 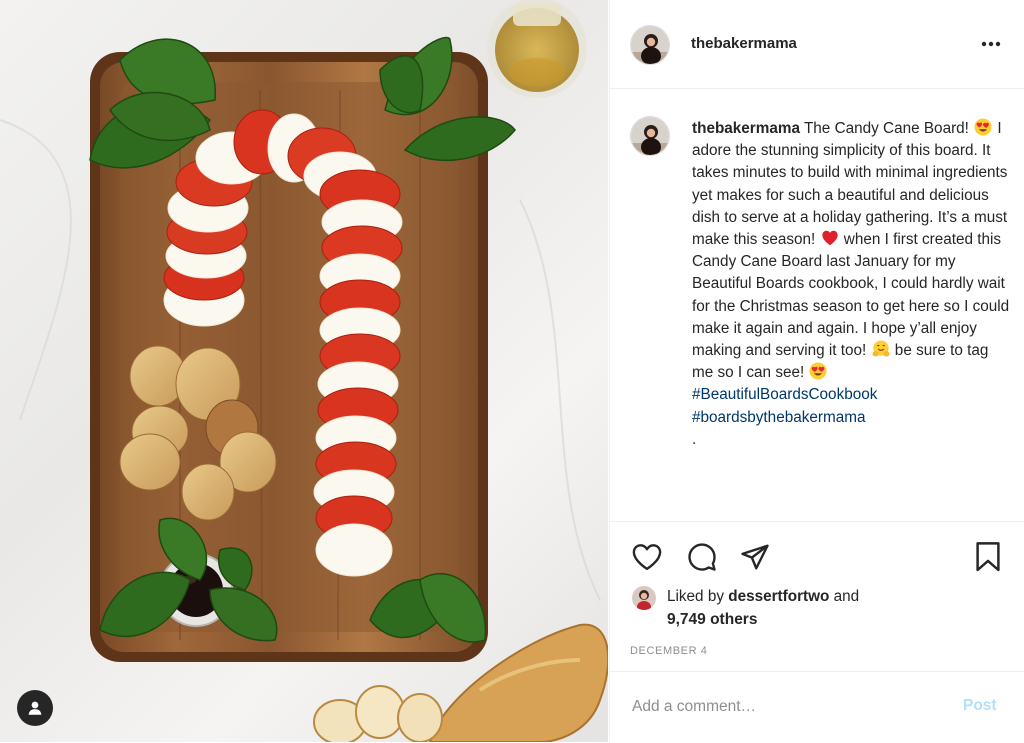 I want to click on paper-plane-icon, so click(x=755, y=557).